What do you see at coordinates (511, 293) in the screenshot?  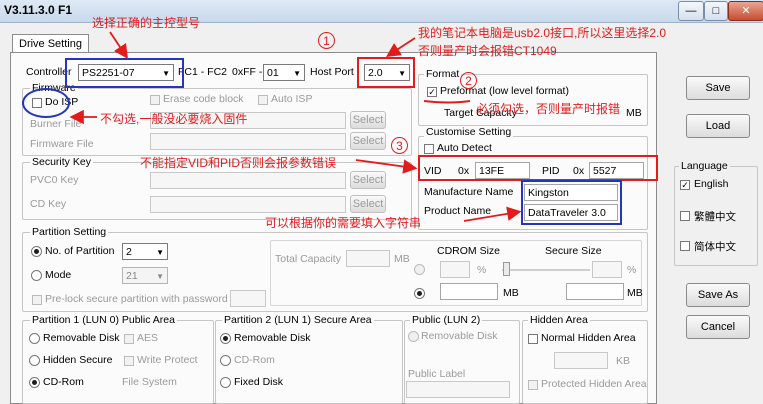 I see `cdrom-mb-unit: MB` at bounding box center [511, 293].